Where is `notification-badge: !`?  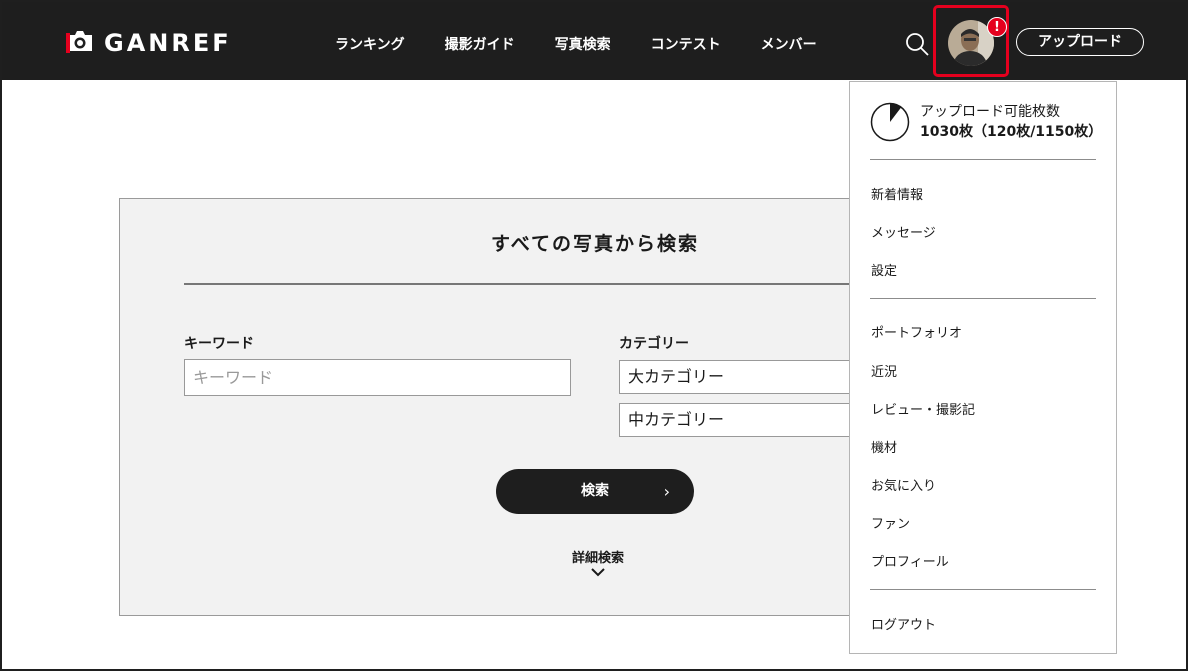
notification-badge: ! is located at coordinates (997, 27).